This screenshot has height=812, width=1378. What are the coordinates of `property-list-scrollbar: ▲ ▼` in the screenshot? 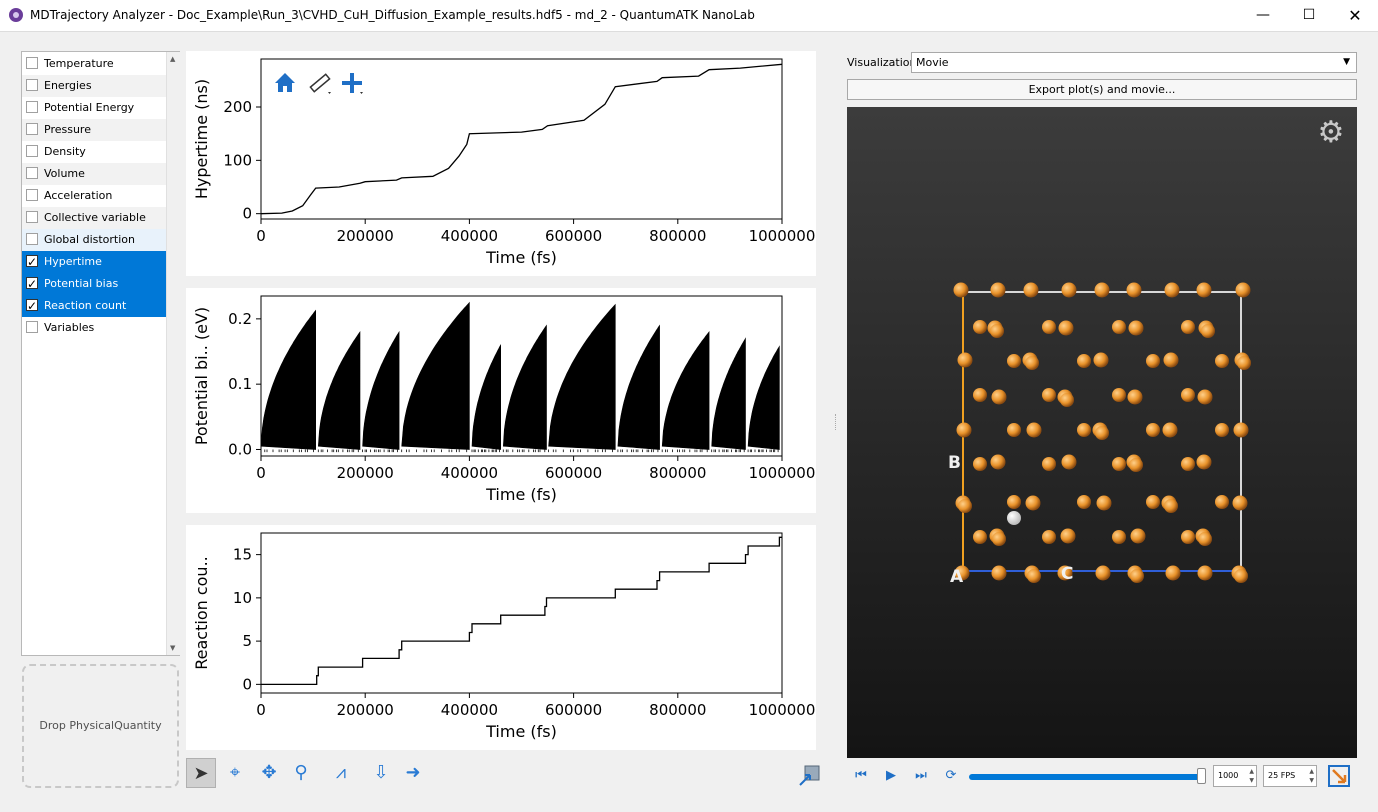 It's located at (173, 353).